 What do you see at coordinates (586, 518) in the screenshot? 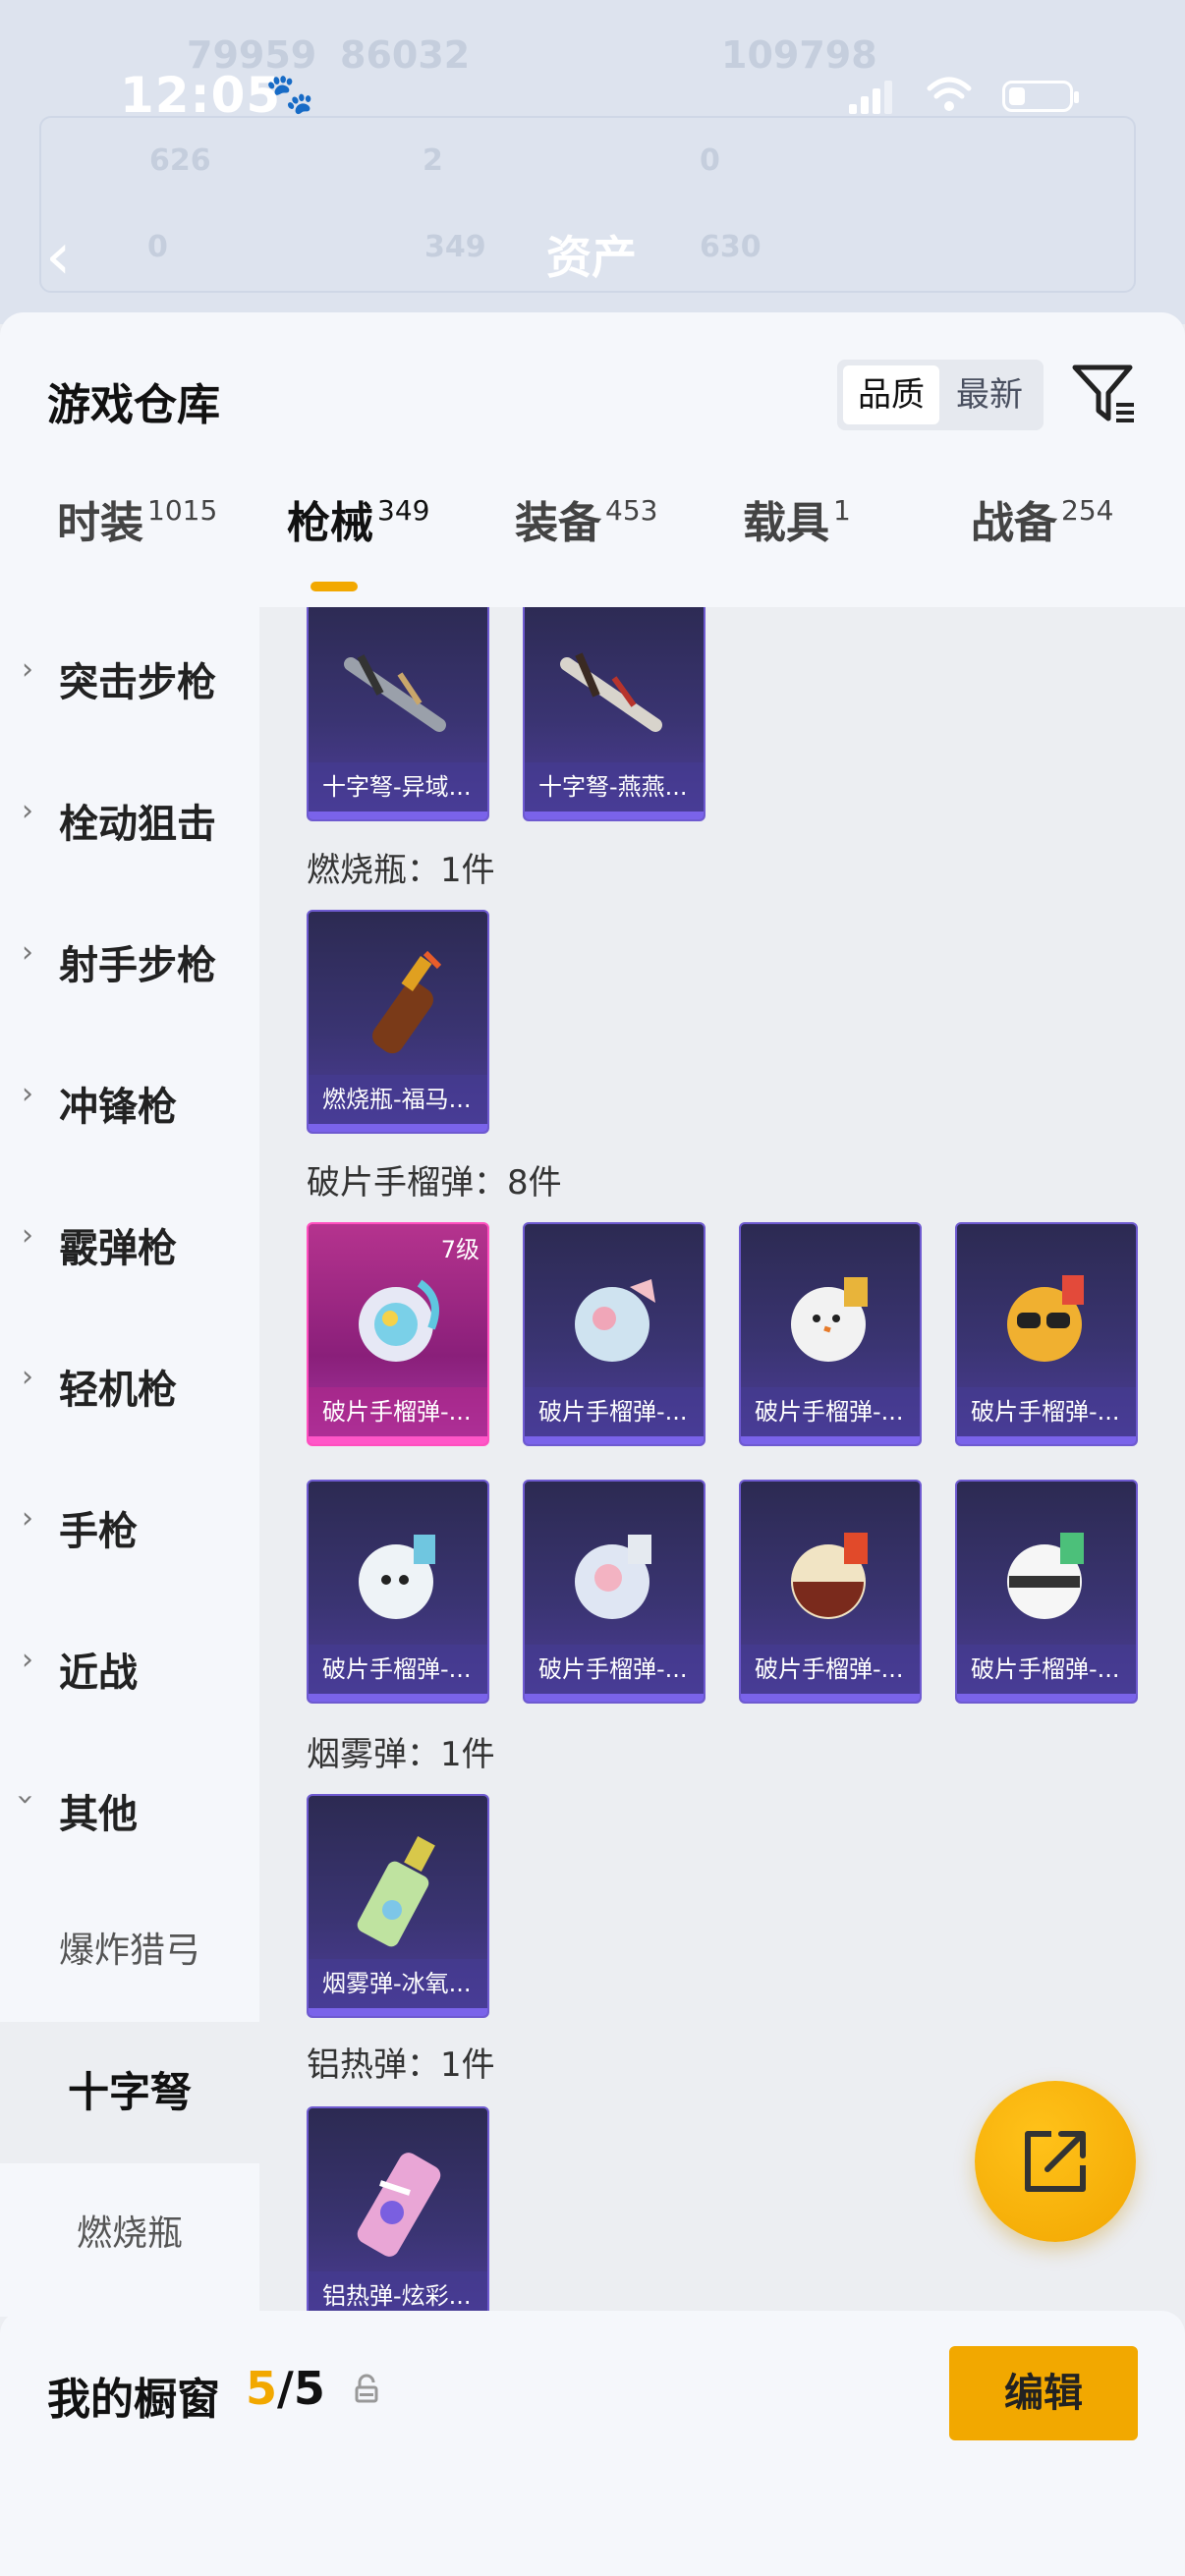
I see `tab-equipment: 装备 453` at bounding box center [586, 518].